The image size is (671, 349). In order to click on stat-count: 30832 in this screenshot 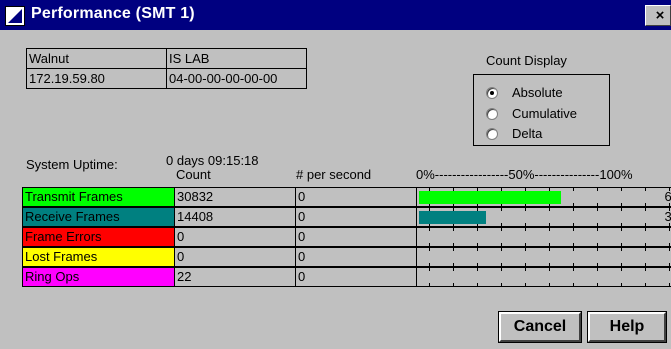, I will do `click(234, 197)`.